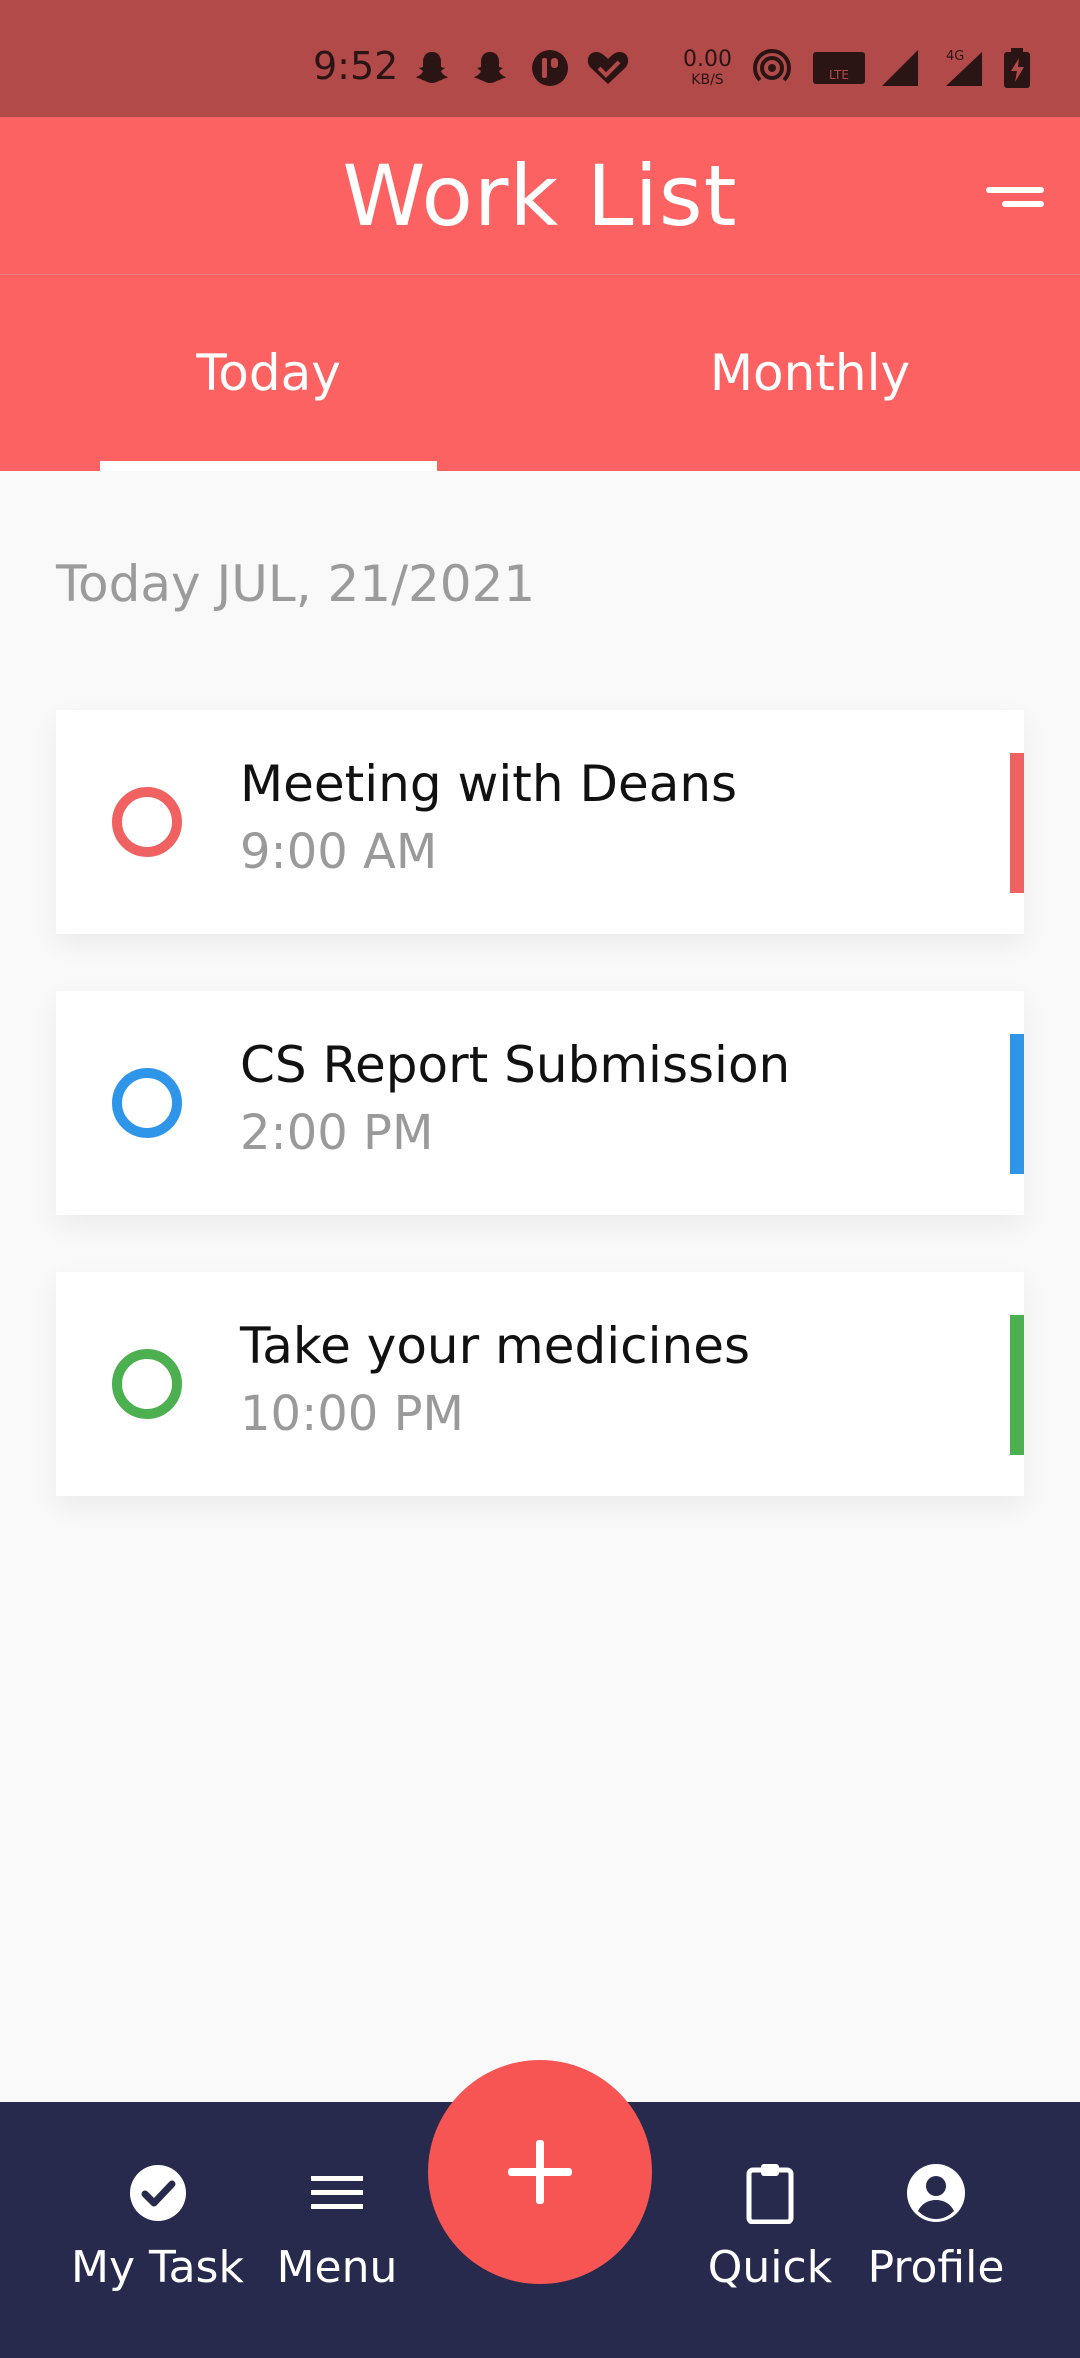 The width and height of the screenshot is (1080, 2358). Describe the element at coordinates (489, 784) in the screenshot. I see `task-title: Meeting with Deans` at that location.